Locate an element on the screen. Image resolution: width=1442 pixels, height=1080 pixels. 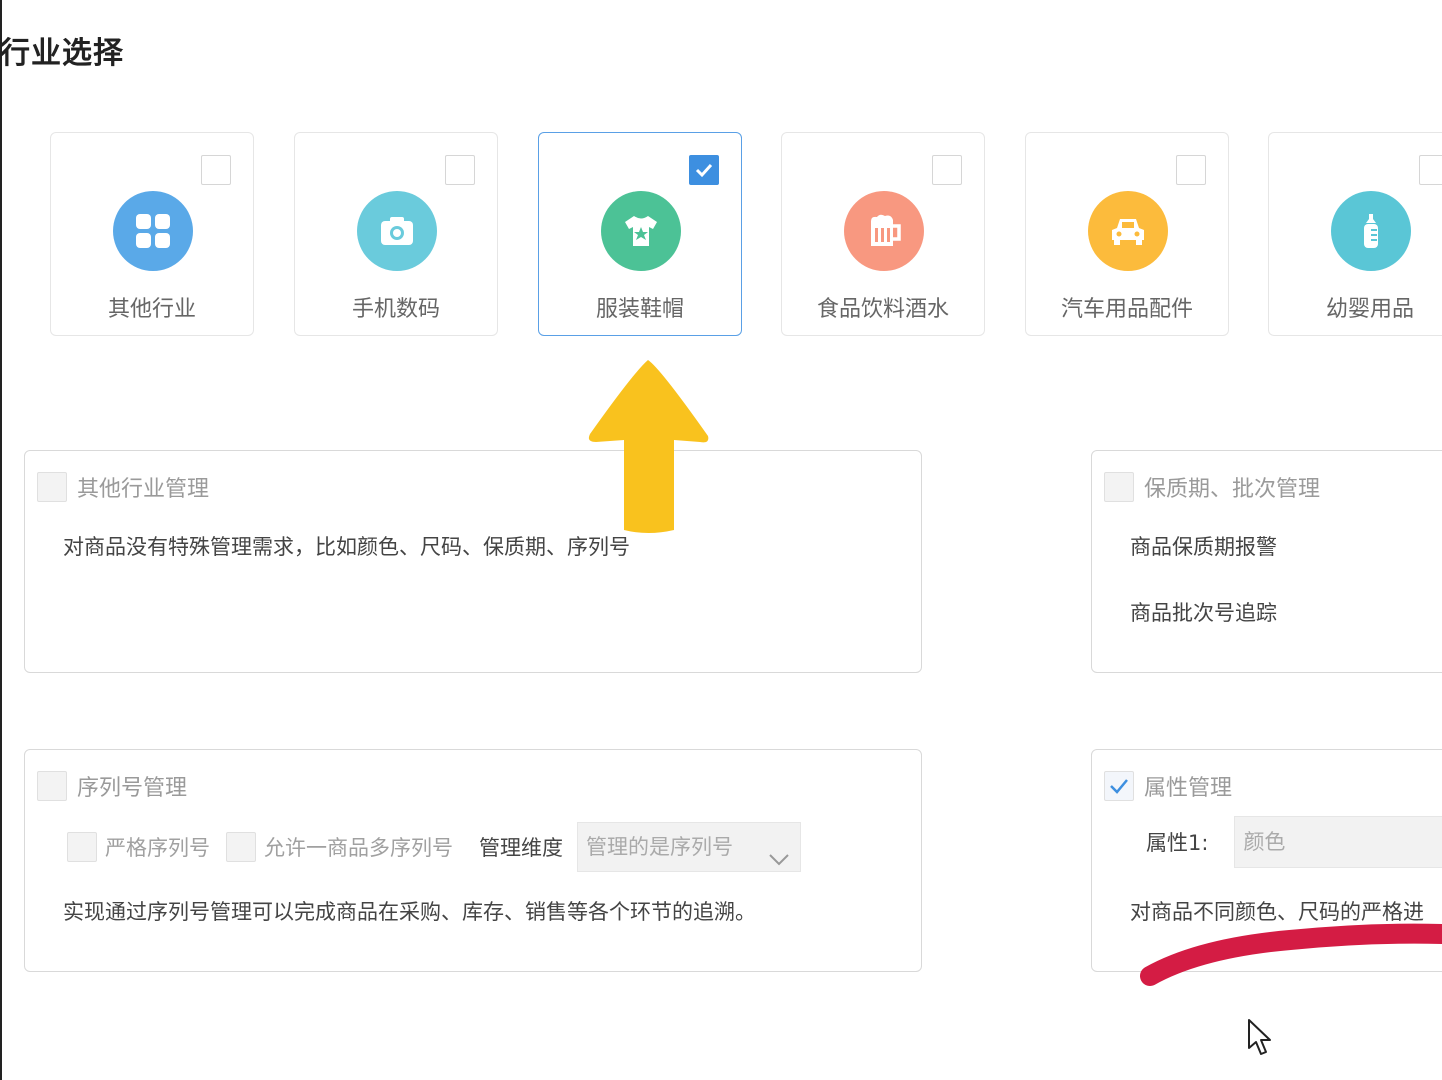
industry-label: 其他行业 is located at coordinates (151, 309).